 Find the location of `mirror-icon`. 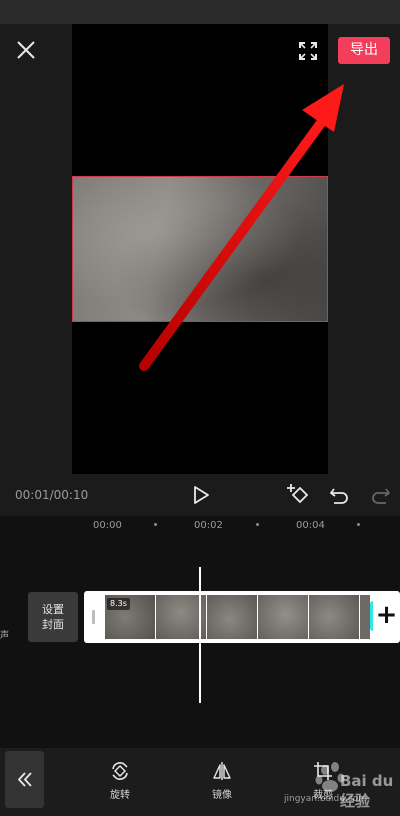

mirror-icon is located at coordinates (222, 771).